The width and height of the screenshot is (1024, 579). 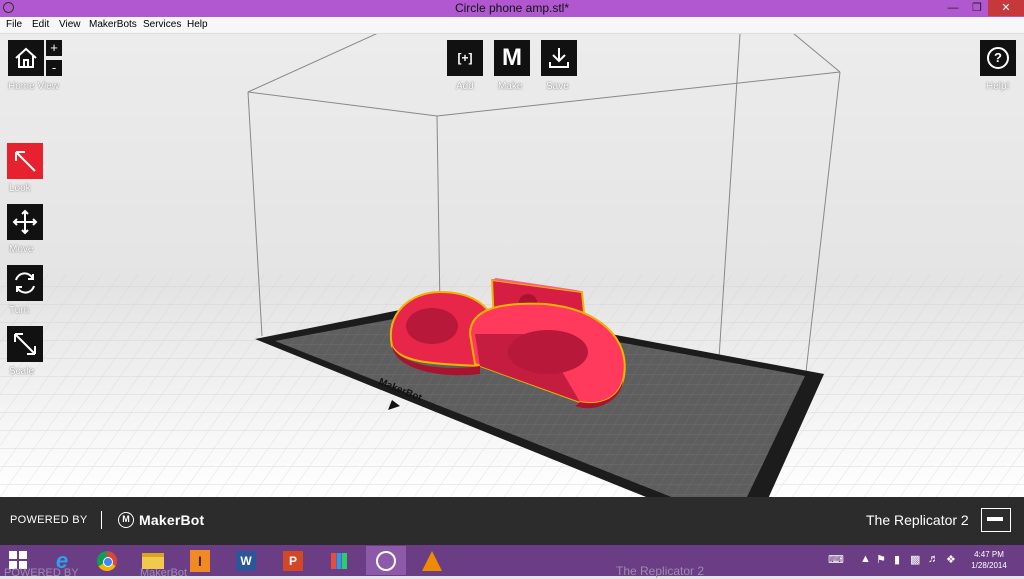 I want to click on look-label: Look, so click(x=20, y=188).